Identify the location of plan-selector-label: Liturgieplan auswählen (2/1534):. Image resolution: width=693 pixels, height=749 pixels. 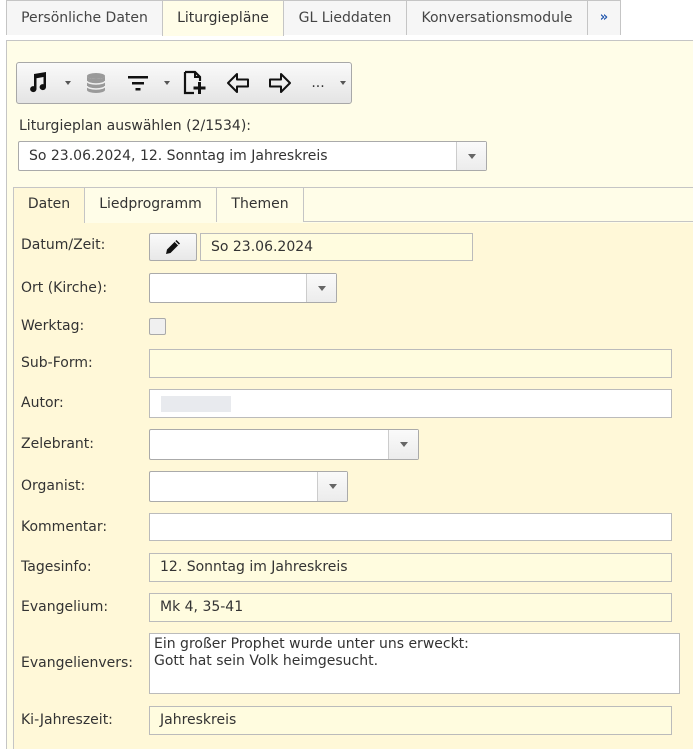
(135, 126).